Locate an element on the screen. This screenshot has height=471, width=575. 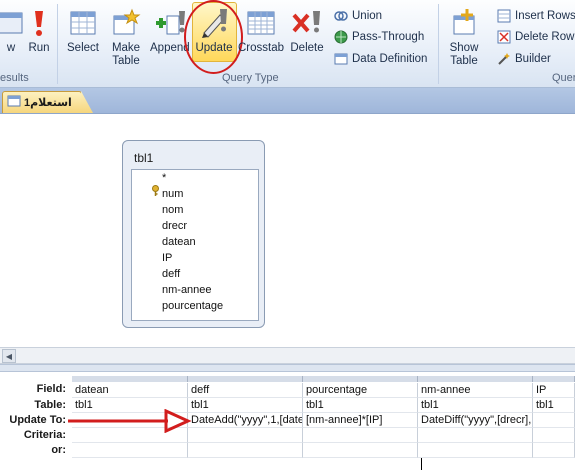
row-labels: Field: Table: Update To: Criteria: or: is located at coordinates (35, 421).